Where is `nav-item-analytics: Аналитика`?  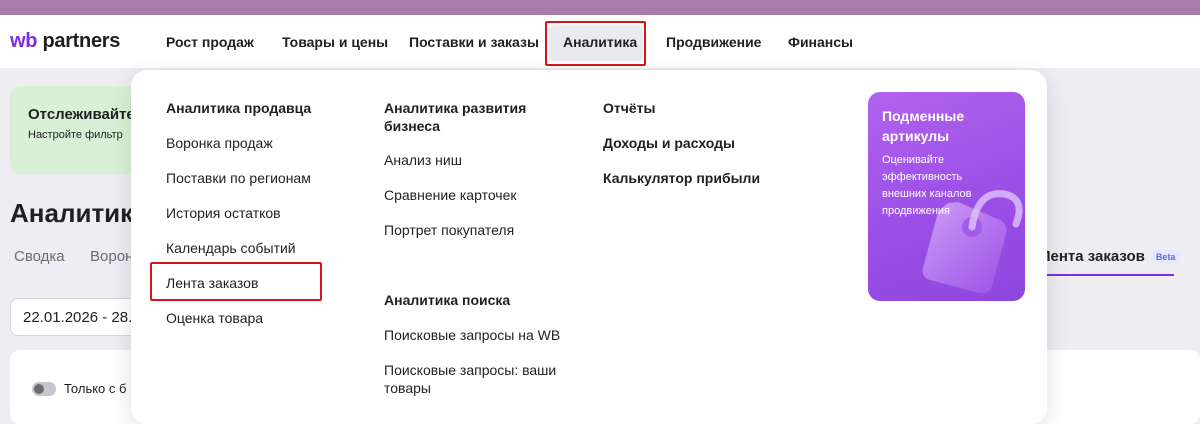
nav-item-analytics: Аналитика is located at coordinates (600, 42).